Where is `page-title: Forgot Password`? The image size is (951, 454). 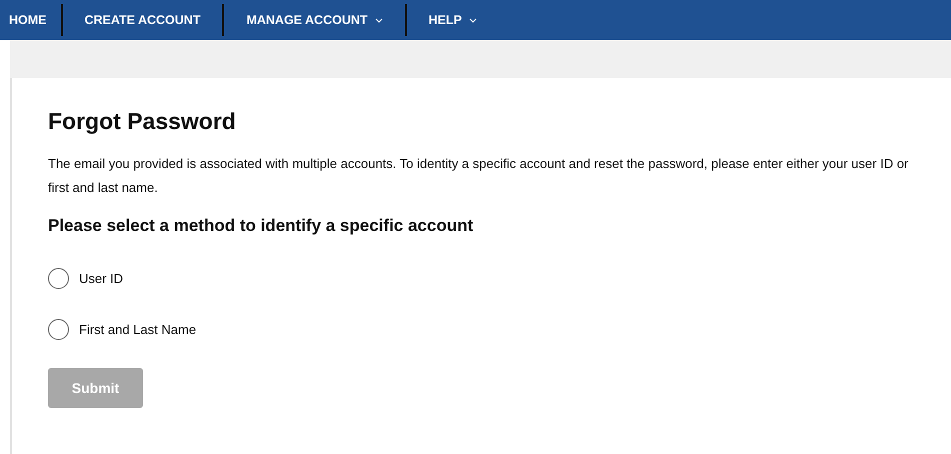 page-title: Forgot Password is located at coordinates (142, 121).